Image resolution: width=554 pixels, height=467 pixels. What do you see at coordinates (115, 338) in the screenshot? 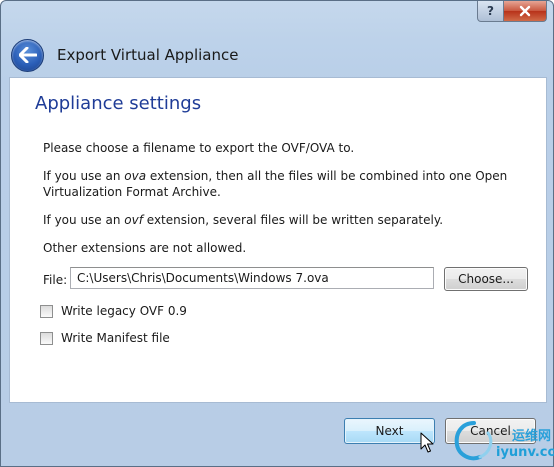
I see `manifest-label: Write Manifest file` at bounding box center [115, 338].